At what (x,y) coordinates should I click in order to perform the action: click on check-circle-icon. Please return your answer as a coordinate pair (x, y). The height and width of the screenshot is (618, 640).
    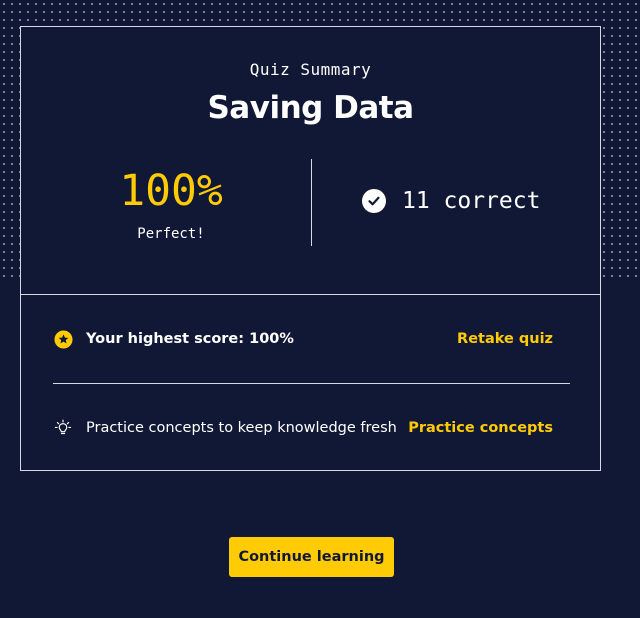
    Looking at the image, I should click on (374, 201).